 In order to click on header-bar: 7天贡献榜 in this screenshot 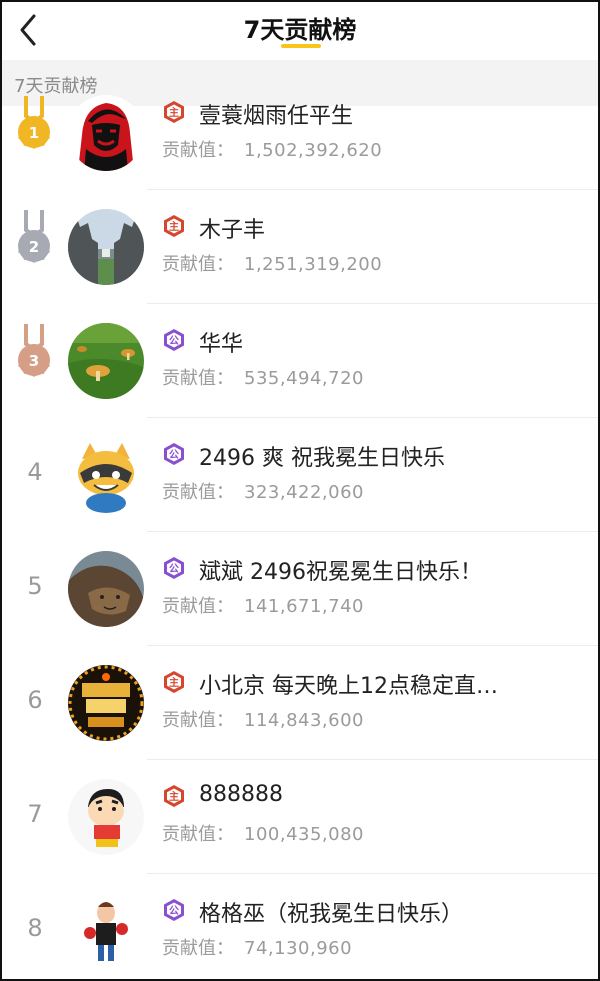, I will do `click(300, 31)`.